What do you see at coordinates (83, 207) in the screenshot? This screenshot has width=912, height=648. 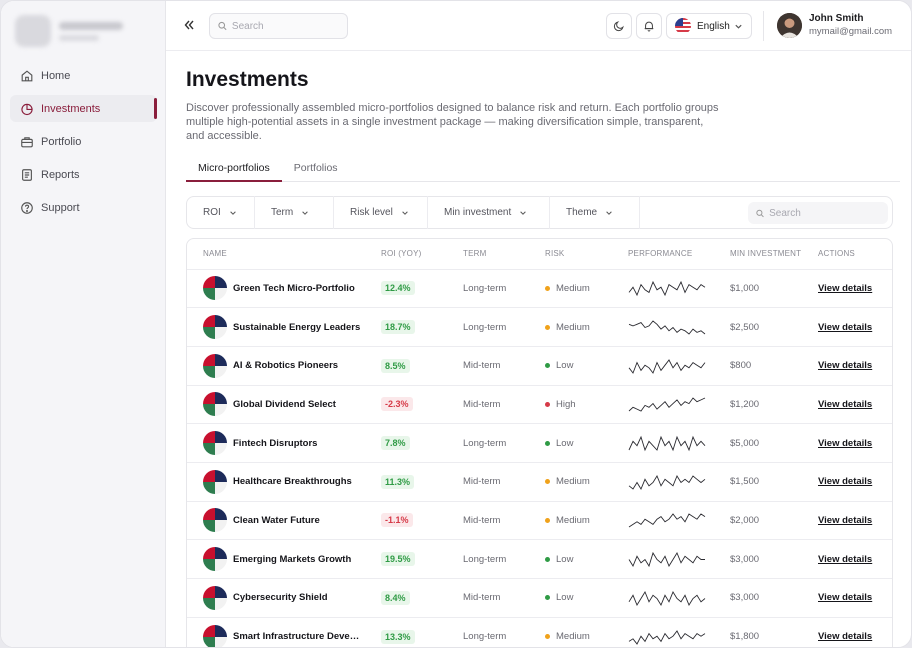 I see `sidebar-item-support: Support` at bounding box center [83, 207].